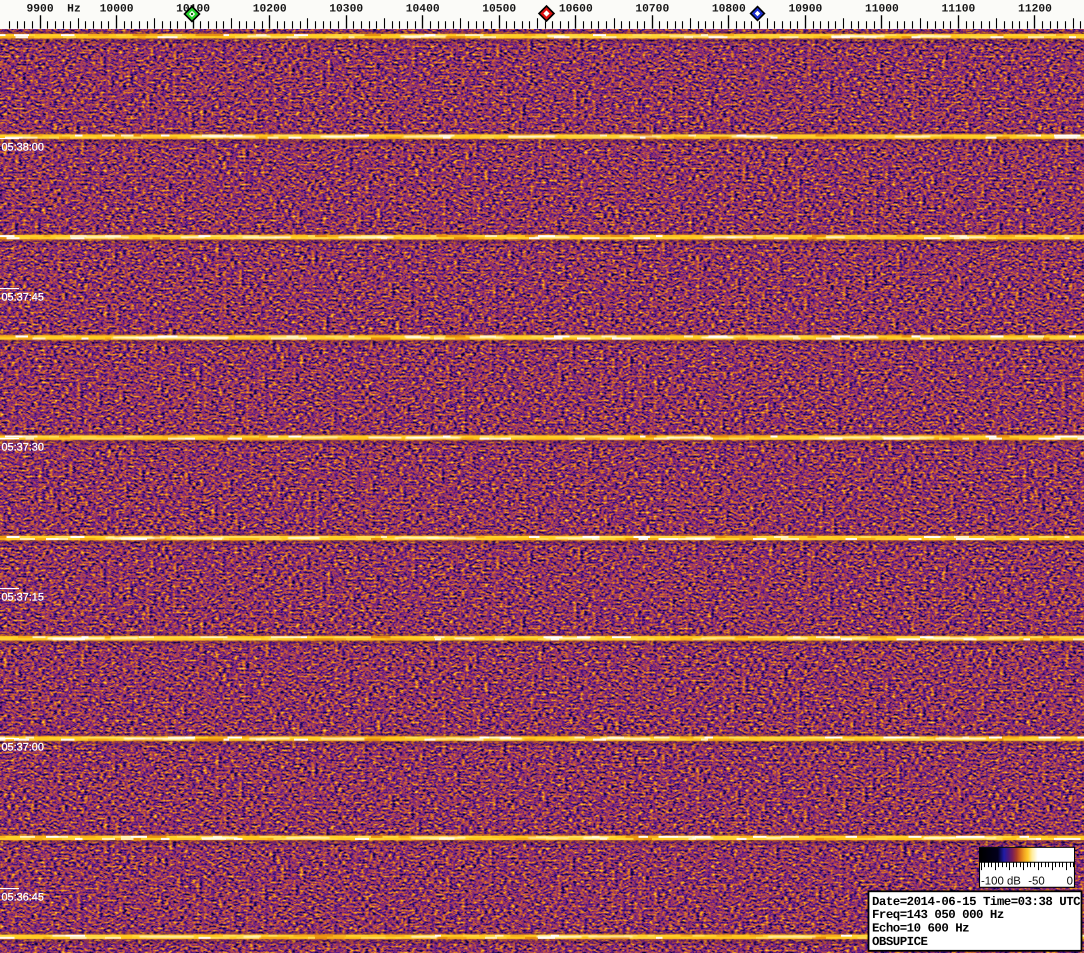  I want to click on svg-text: 10800, so click(729, 10).